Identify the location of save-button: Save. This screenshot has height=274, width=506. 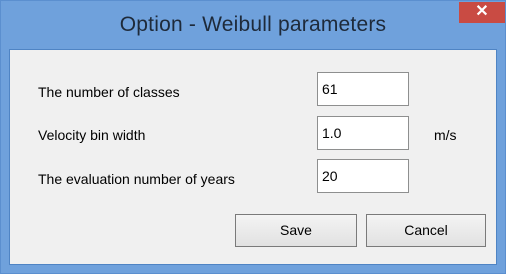
(296, 230).